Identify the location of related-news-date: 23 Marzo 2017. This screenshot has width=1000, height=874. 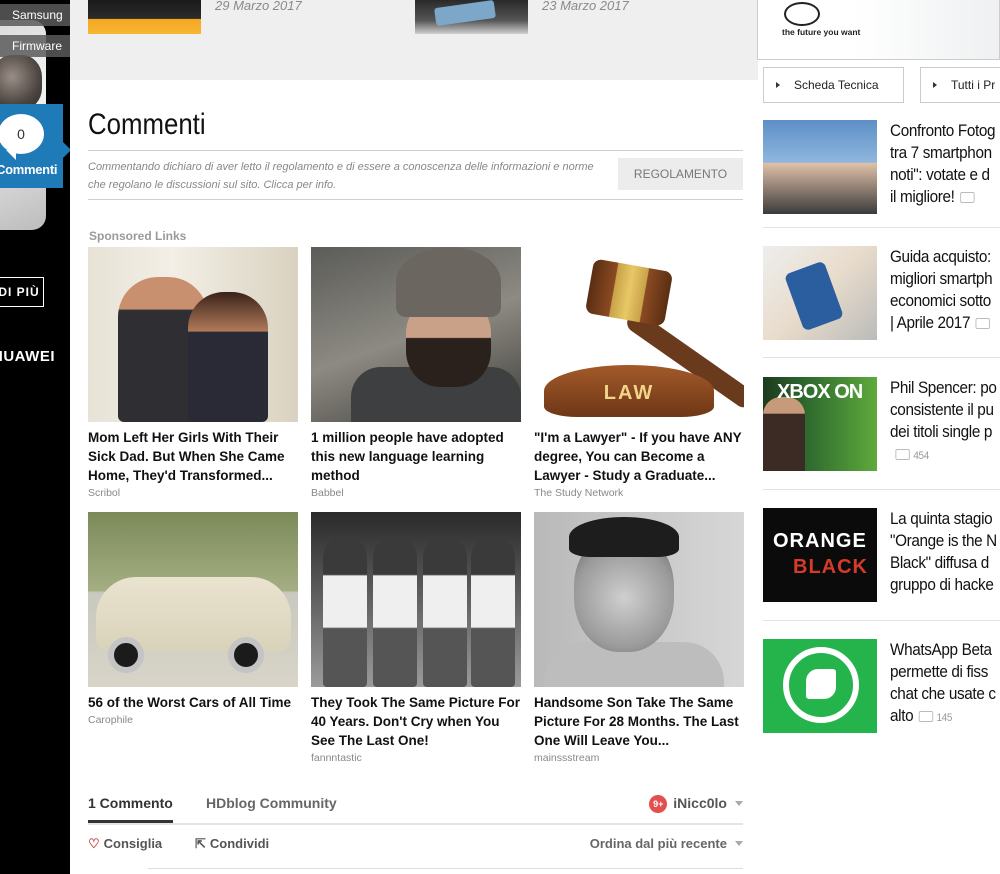
(585, 6).